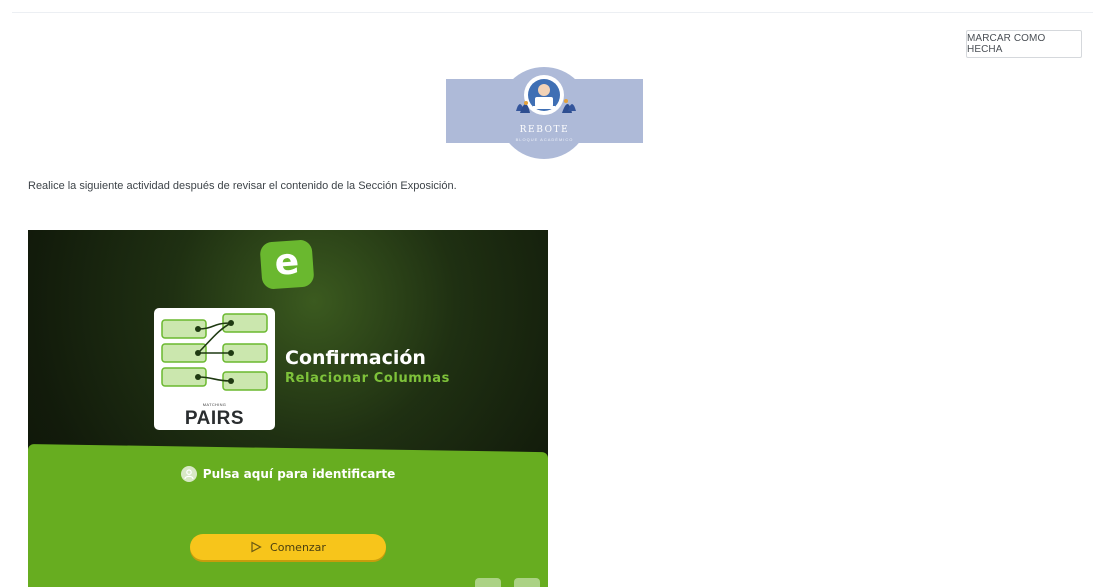  I want to click on login-link: Pulsa aquí para identificarte, so click(288, 474).